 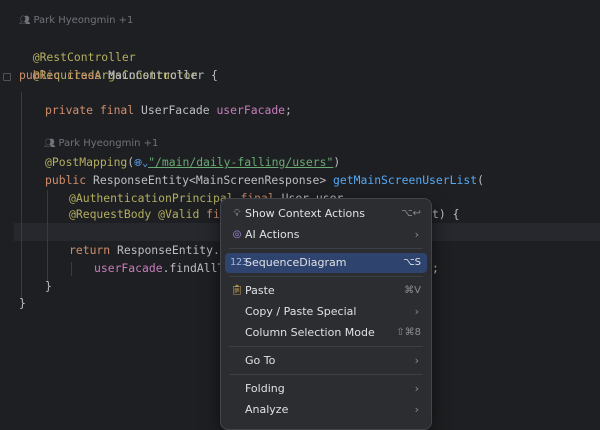 I want to click on code-line: @RestController, so click(x=77, y=47).